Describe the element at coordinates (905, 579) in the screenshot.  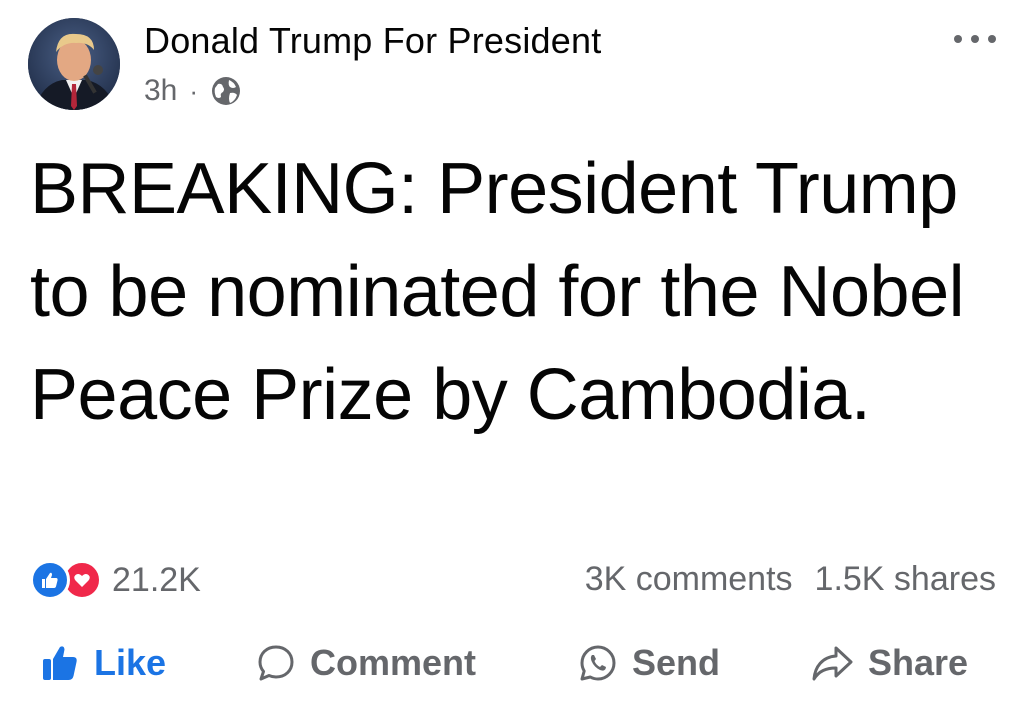
I see `shares-count: 1.5K shares` at that location.